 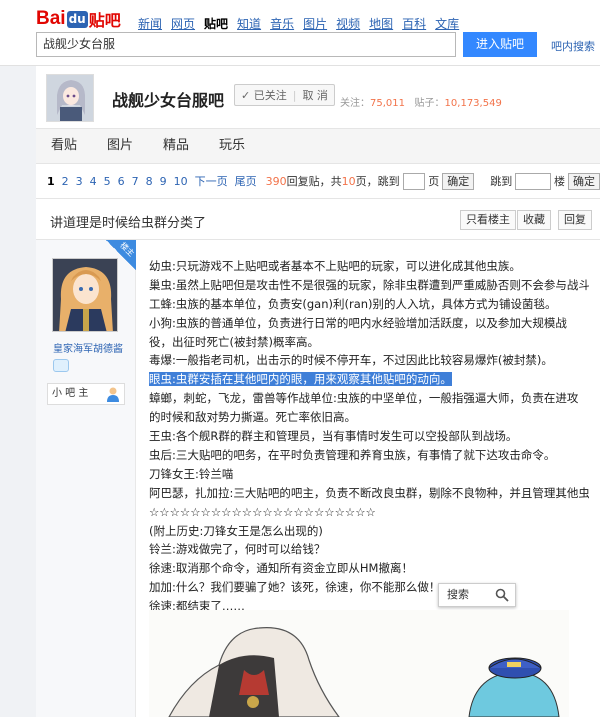 What do you see at coordinates (352, 454) in the screenshot?
I see `content-line: 虫后:三大贴吧的吧务，在平时负责管理和养育虫族，有事情了就下达攻击命令。` at bounding box center [352, 454].